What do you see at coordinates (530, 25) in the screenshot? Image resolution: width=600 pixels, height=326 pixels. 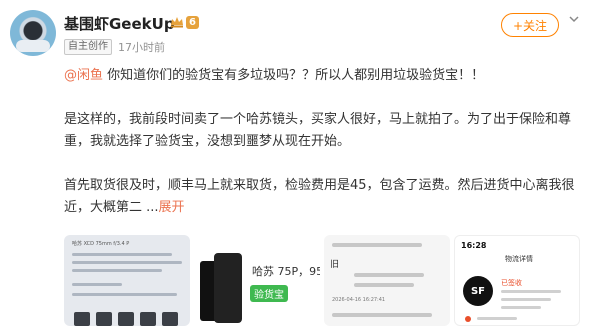 I see `follow-button: +关注` at bounding box center [530, 25].